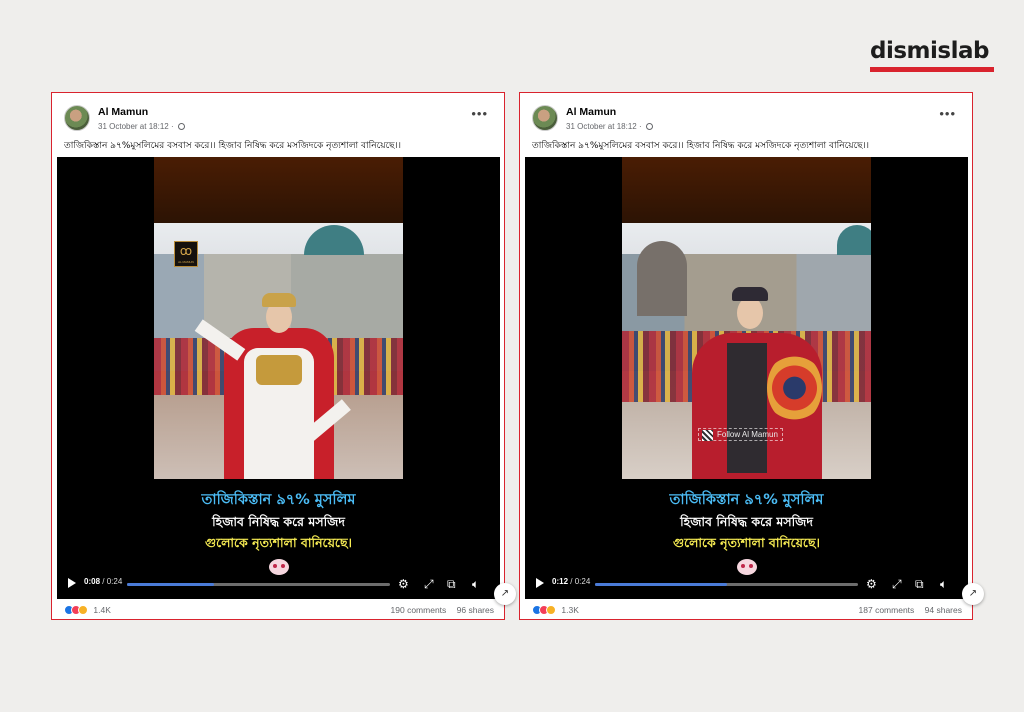  I want to click on video-controls: 0:12 / 0:24 ⚙ ⤢ ⧉ 🔈︎, so click(746, 584).